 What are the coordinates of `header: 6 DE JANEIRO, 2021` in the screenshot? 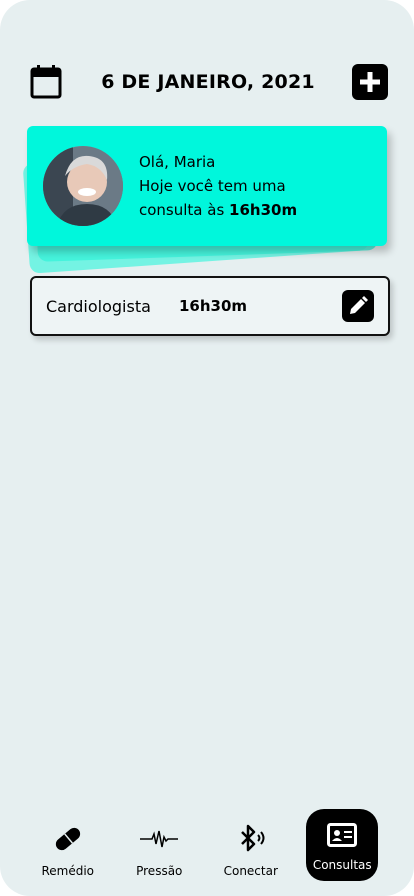 It's located at (208, 82).